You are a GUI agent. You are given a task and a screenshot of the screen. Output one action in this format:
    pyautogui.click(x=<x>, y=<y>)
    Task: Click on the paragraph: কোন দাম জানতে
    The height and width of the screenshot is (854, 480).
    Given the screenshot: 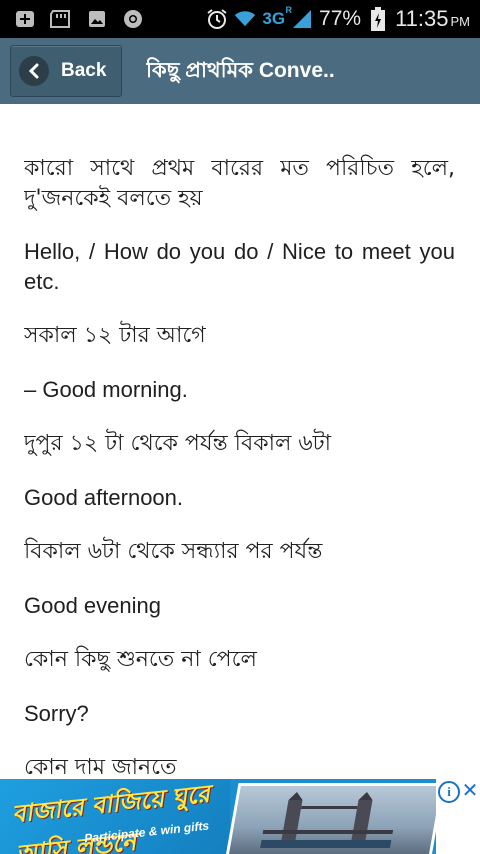 What is the action you would take?
    pyautogui.click(x=100, y=767)
    